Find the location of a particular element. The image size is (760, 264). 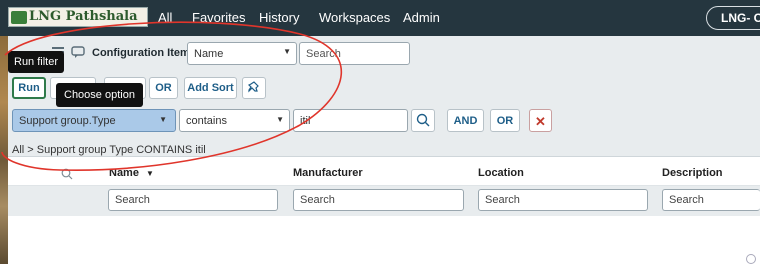

nav-history: History is located at coordinates (279, 17).